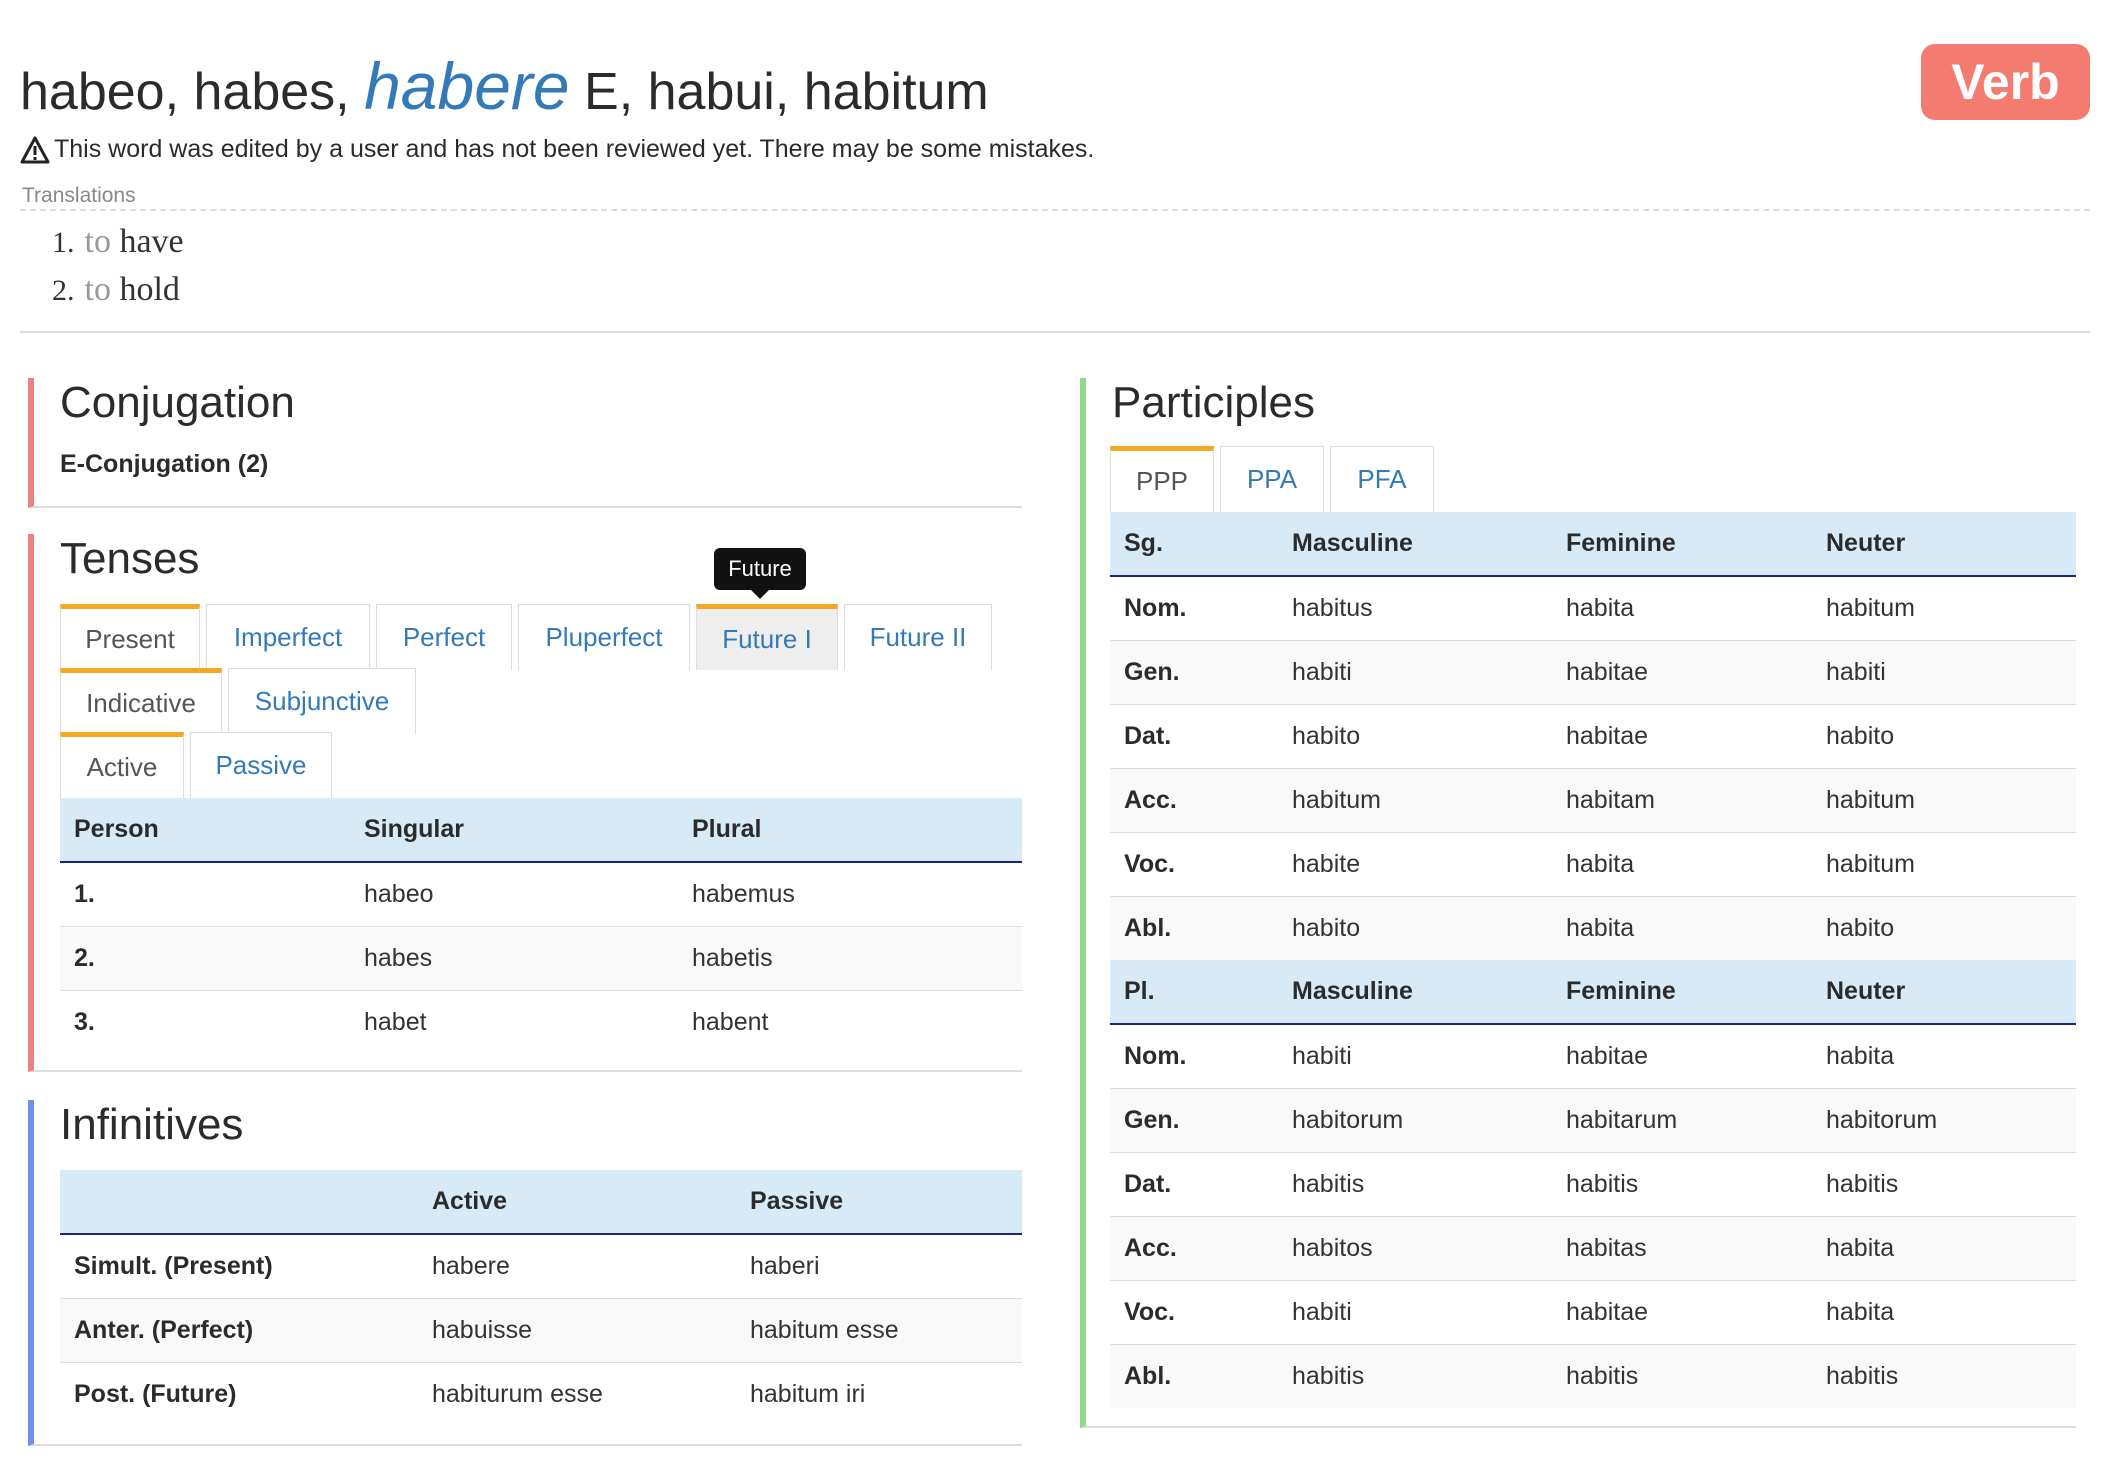 This screenshot has height=1472, width=2106. I want to click on tab-ppa: PPA, so click(1272, 479).